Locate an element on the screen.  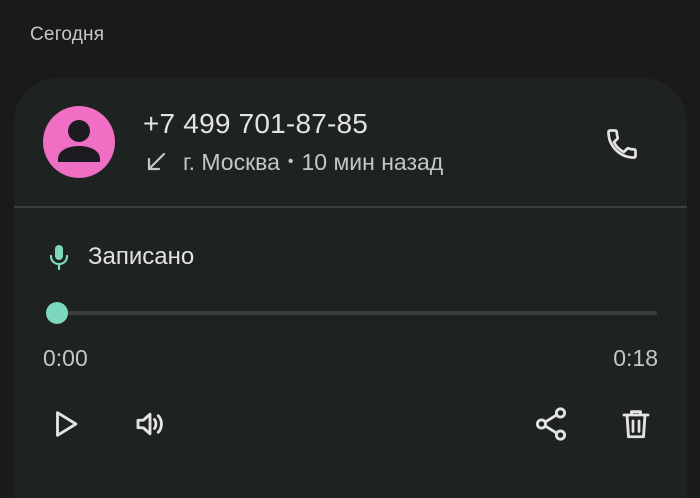
play-button is located at coordinates (66, 424).